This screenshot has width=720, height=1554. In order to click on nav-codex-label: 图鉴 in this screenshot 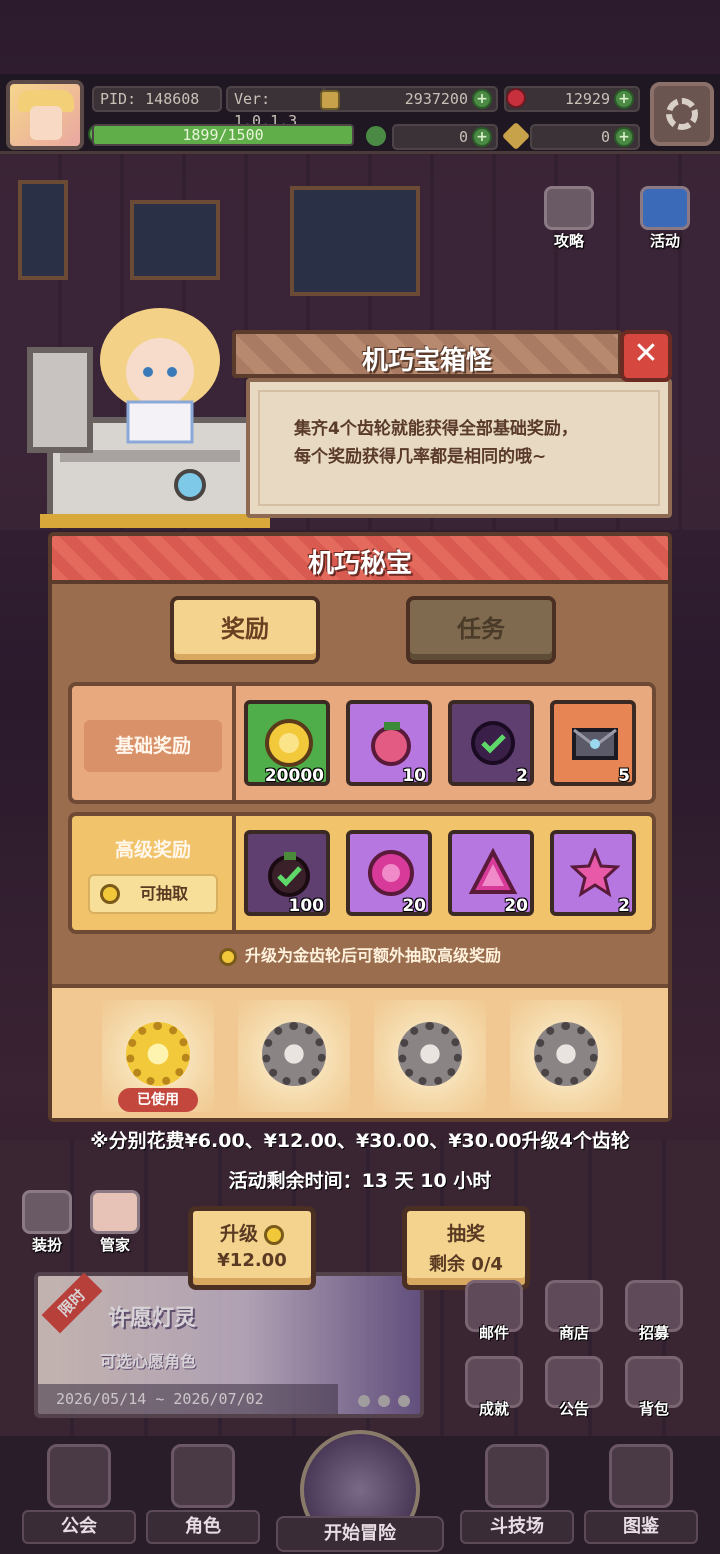, I will do `click(641, 1527)`.